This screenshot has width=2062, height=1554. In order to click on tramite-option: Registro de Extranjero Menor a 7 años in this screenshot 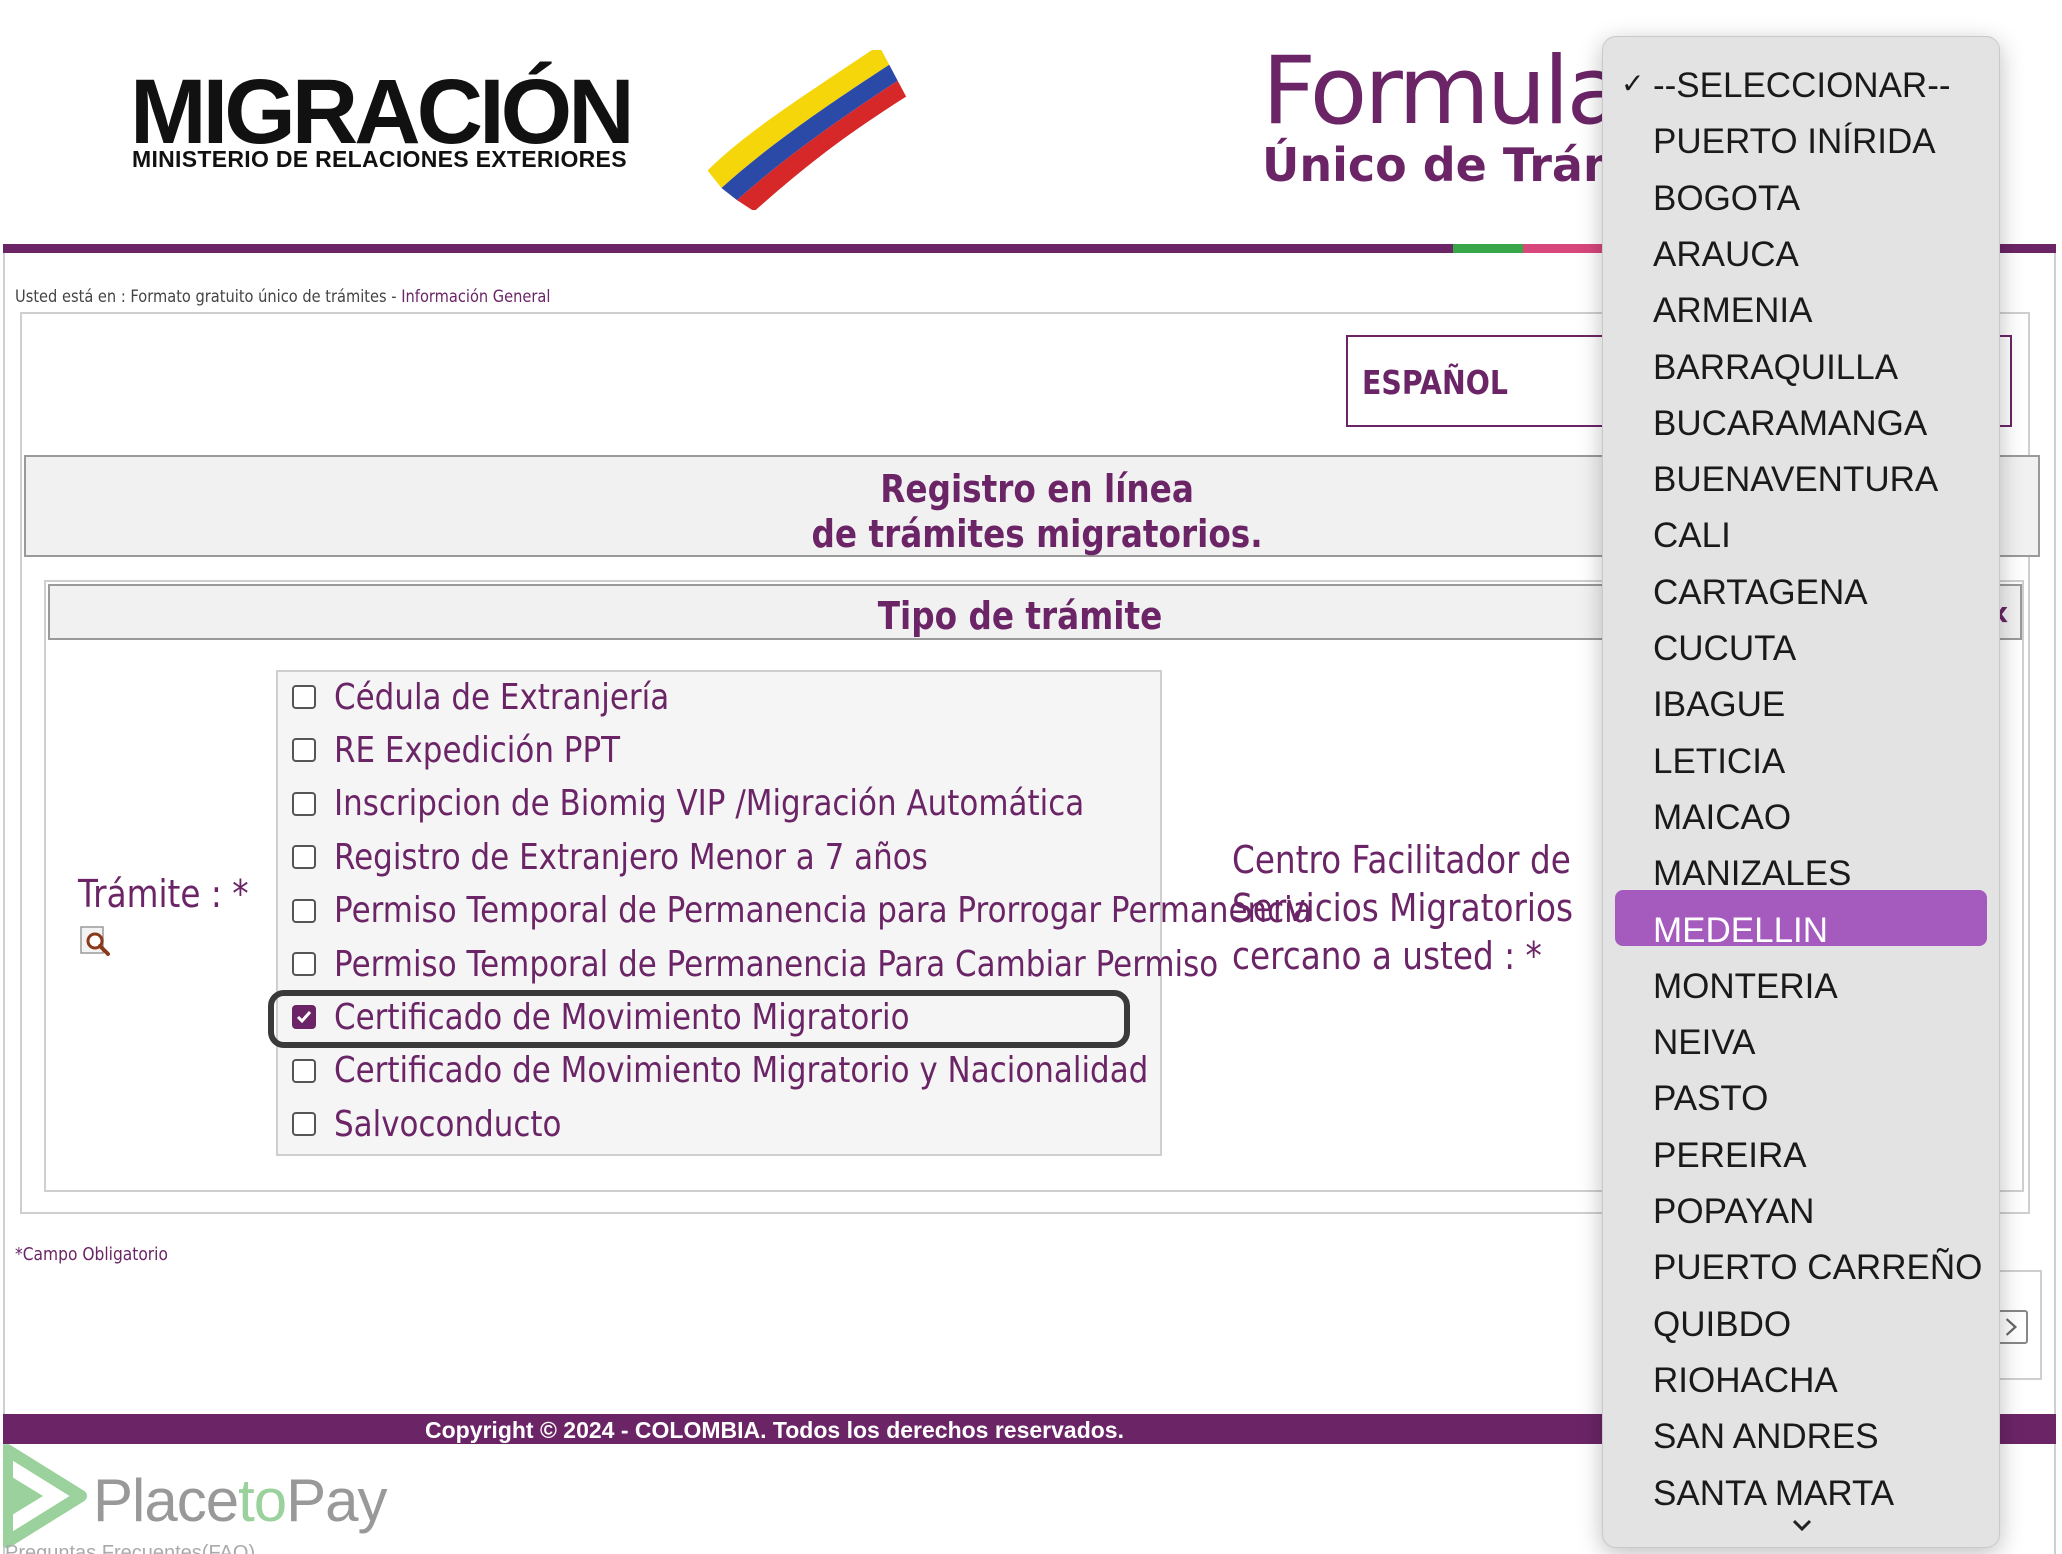, I will do `click(658, 857)`.